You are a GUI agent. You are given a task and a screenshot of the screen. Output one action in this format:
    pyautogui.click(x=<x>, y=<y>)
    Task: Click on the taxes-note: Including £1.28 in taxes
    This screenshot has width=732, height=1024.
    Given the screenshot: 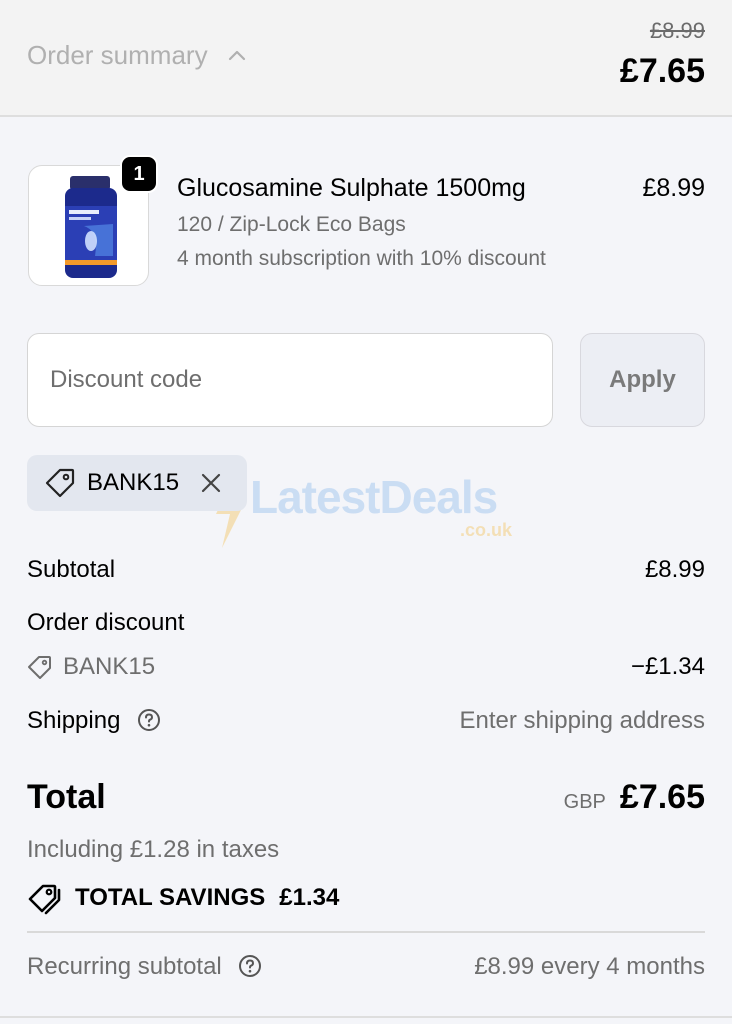 What is the action you would take?
    pyautogui.click(x=153, y=849)
    